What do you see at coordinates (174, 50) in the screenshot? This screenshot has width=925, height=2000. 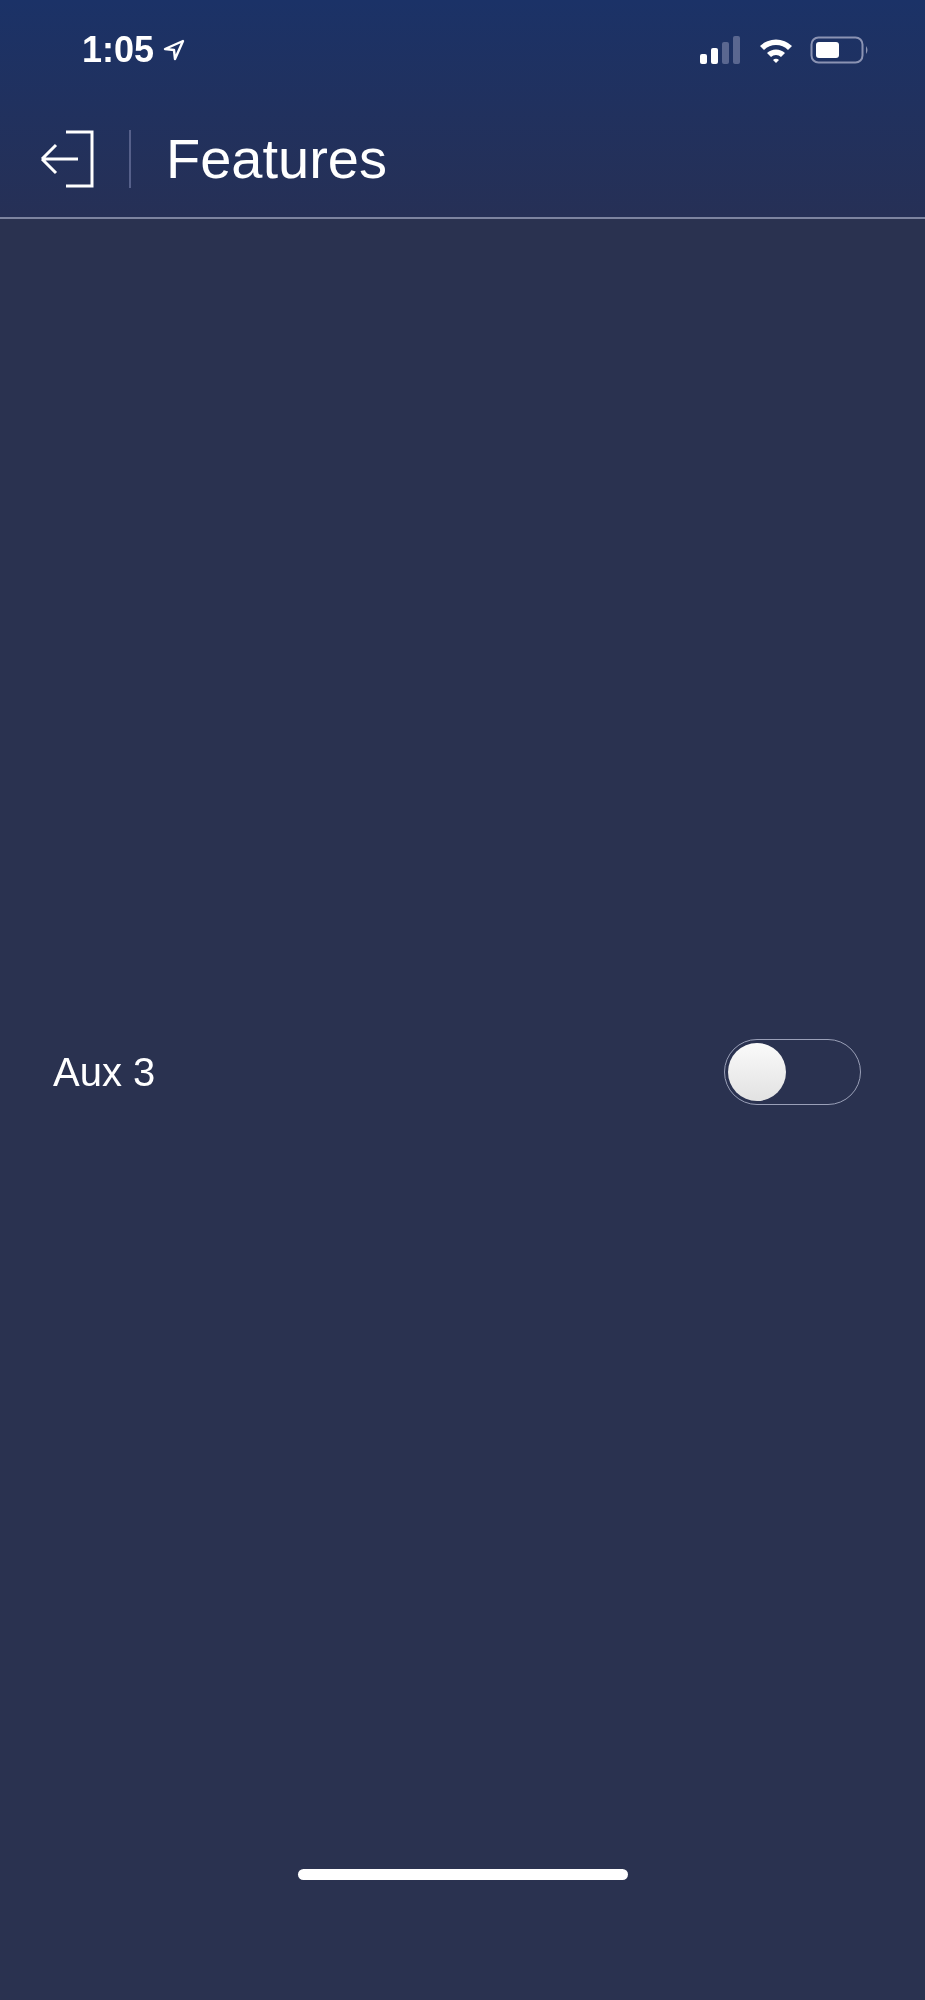 I see `location-arrow-icon` at bounding box center [174, 50].